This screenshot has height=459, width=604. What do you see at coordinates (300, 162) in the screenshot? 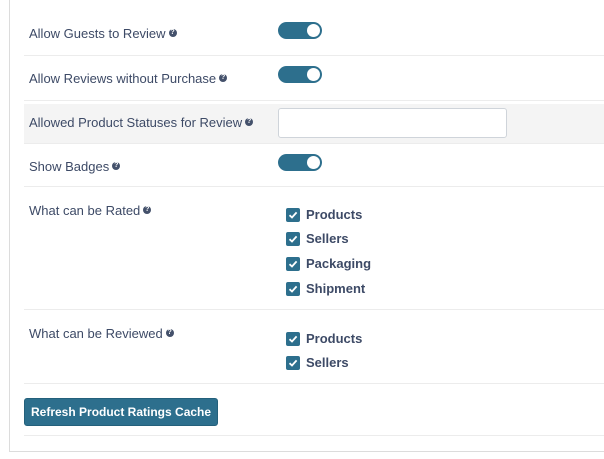
I see `show-badges-toggle` at bounding box center [300, 162].